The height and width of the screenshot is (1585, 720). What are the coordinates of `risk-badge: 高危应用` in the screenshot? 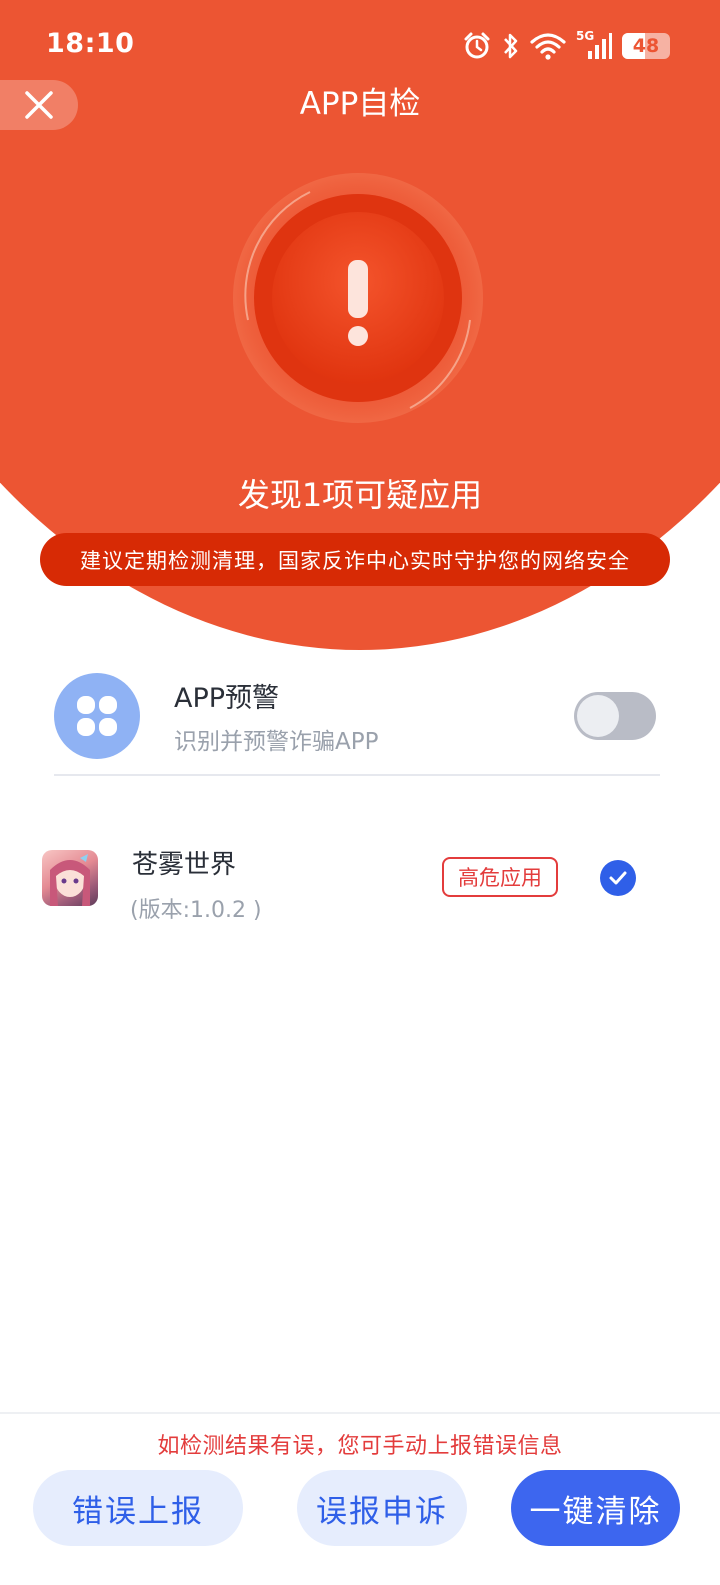 It's located at (500, 877).